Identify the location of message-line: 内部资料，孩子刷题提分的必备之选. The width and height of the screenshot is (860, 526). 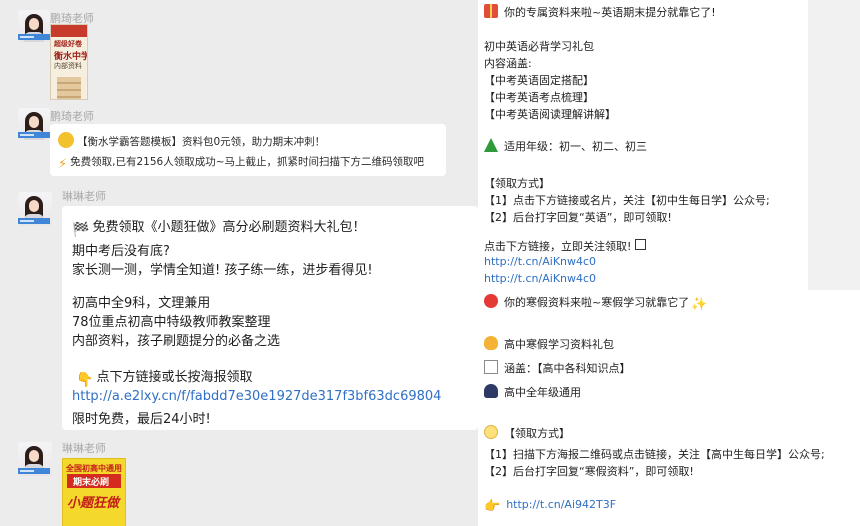
(176, 341).